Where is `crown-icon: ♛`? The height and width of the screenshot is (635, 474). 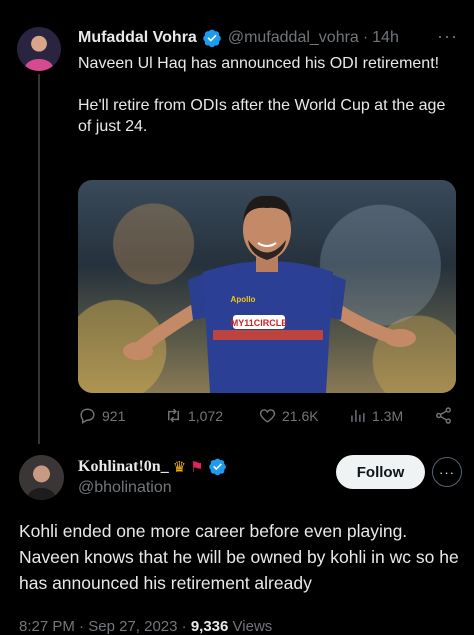
crown-icon: ♛ is located at coordinates (179, 467).